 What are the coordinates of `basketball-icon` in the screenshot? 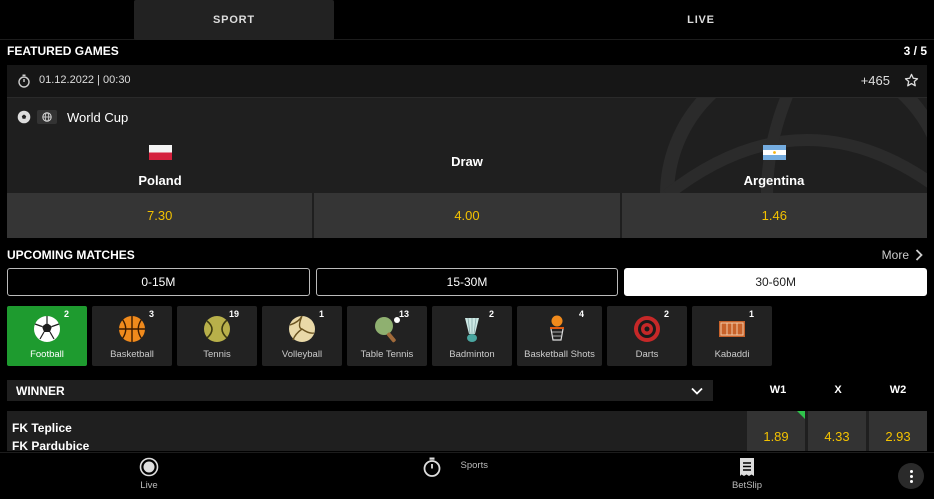 It's located at (132, 329).